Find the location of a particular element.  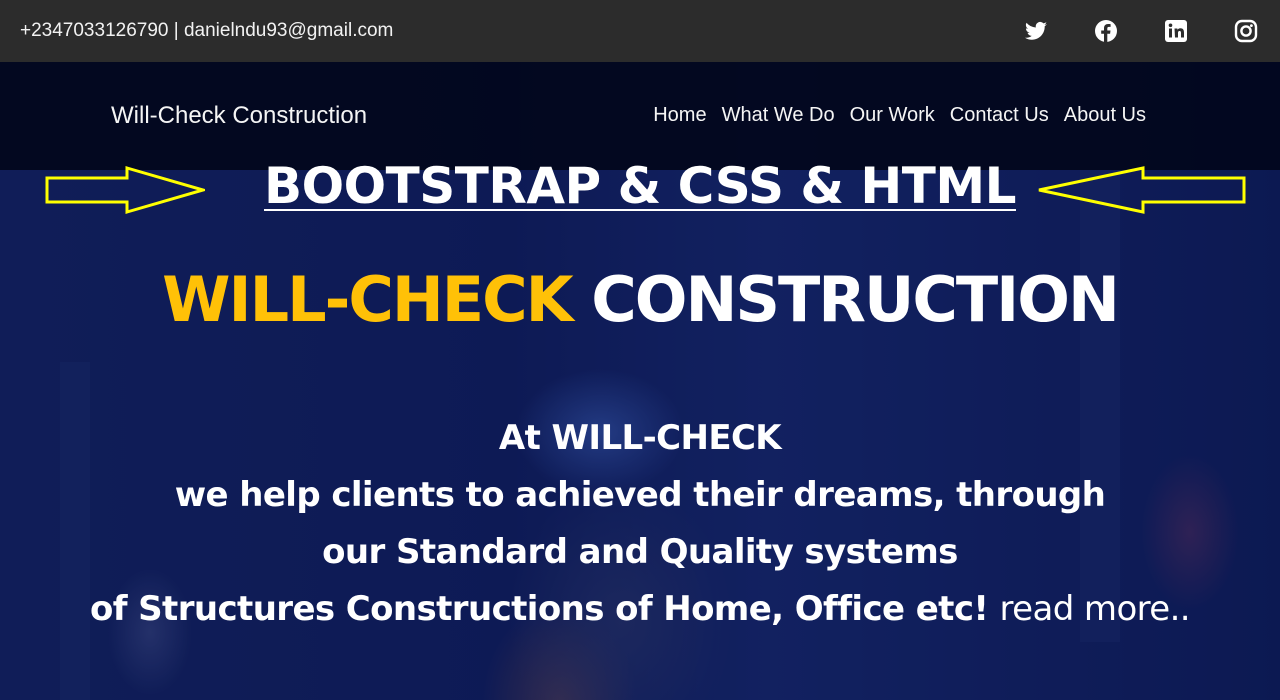

facebook-icon is located at coordinates (1106, 31).